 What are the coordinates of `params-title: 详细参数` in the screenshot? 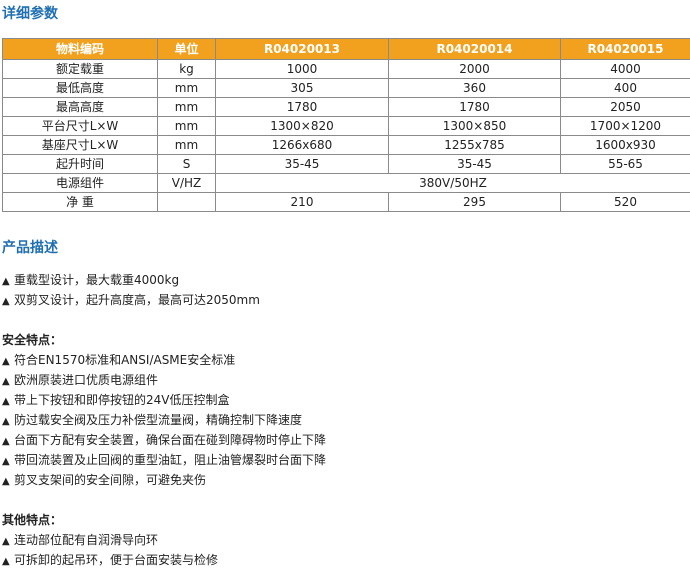 It's located at (30, 13).